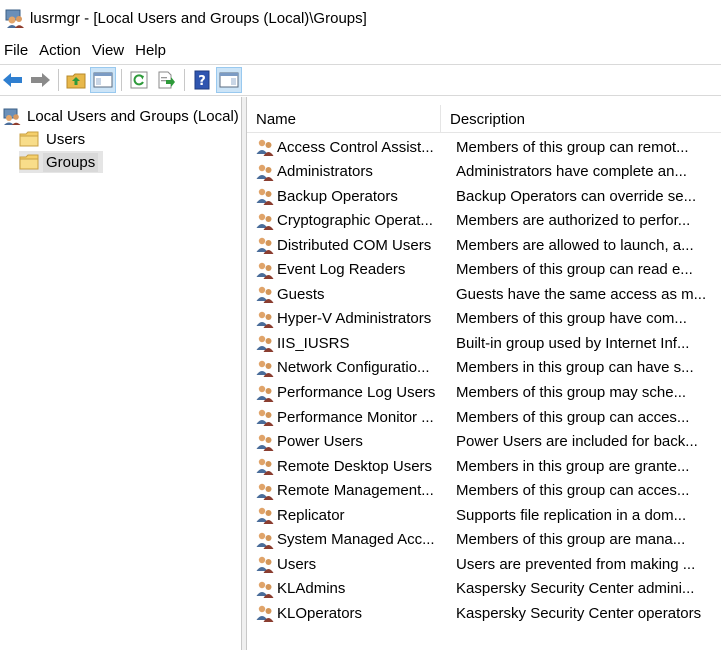 This screenshot has height=650, width=721. What do you see at coordinates (12, 116) in the screenshot?
I see `computer-users-icon` at bounding box center [12, 116].